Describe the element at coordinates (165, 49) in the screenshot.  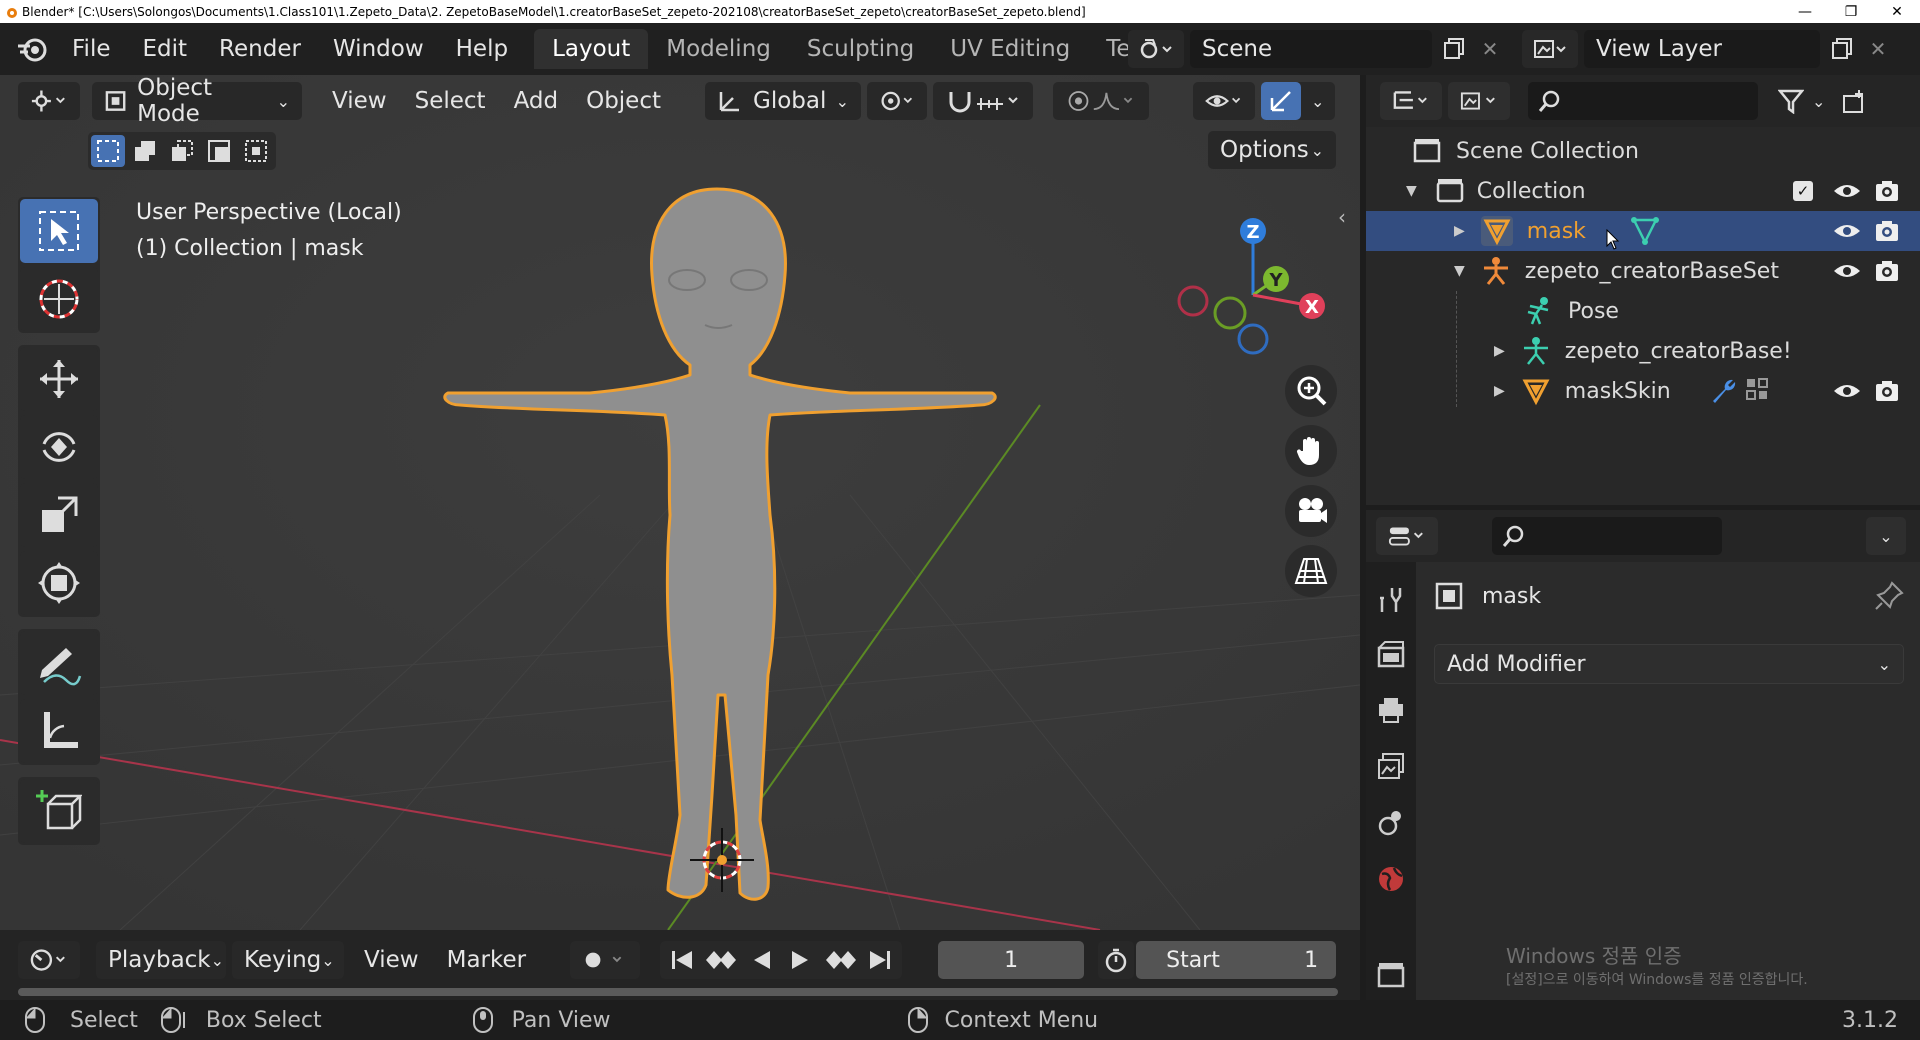
I see `menu-edit: Edit` at that location.